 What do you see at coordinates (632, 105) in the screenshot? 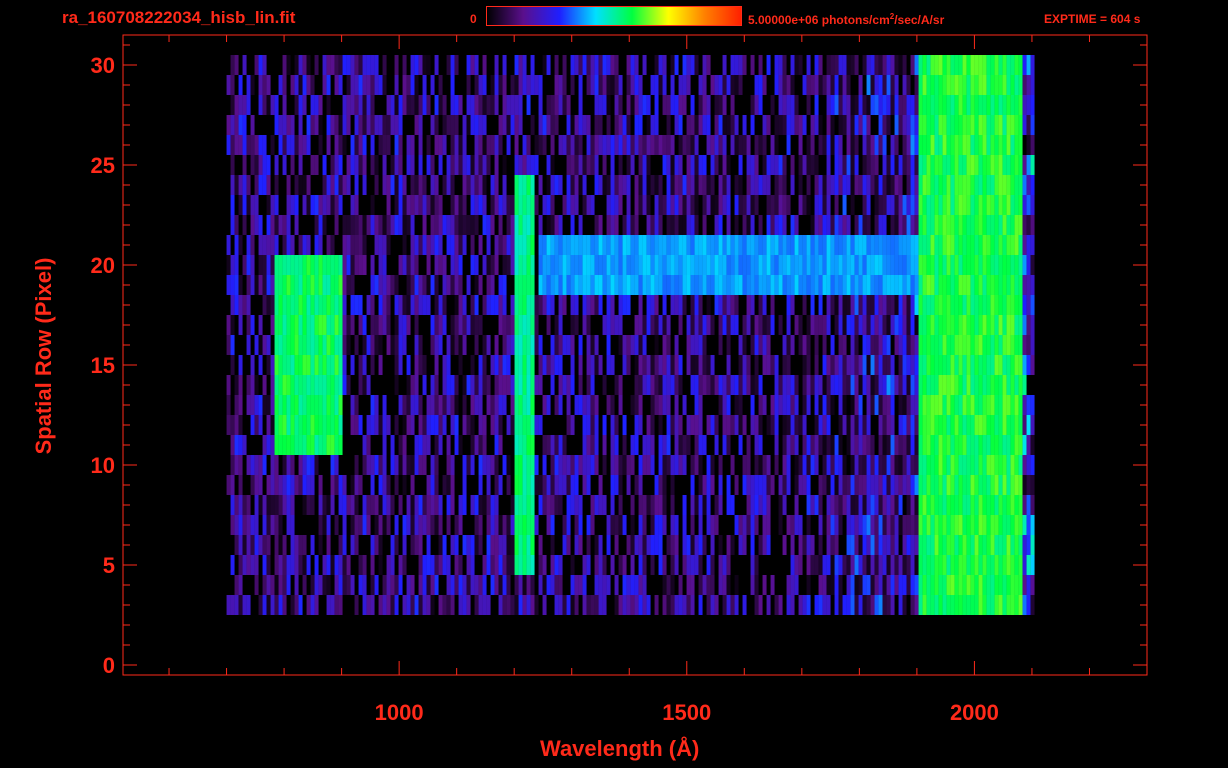
I see `heatmap-row` at bounding box center [632, 105].